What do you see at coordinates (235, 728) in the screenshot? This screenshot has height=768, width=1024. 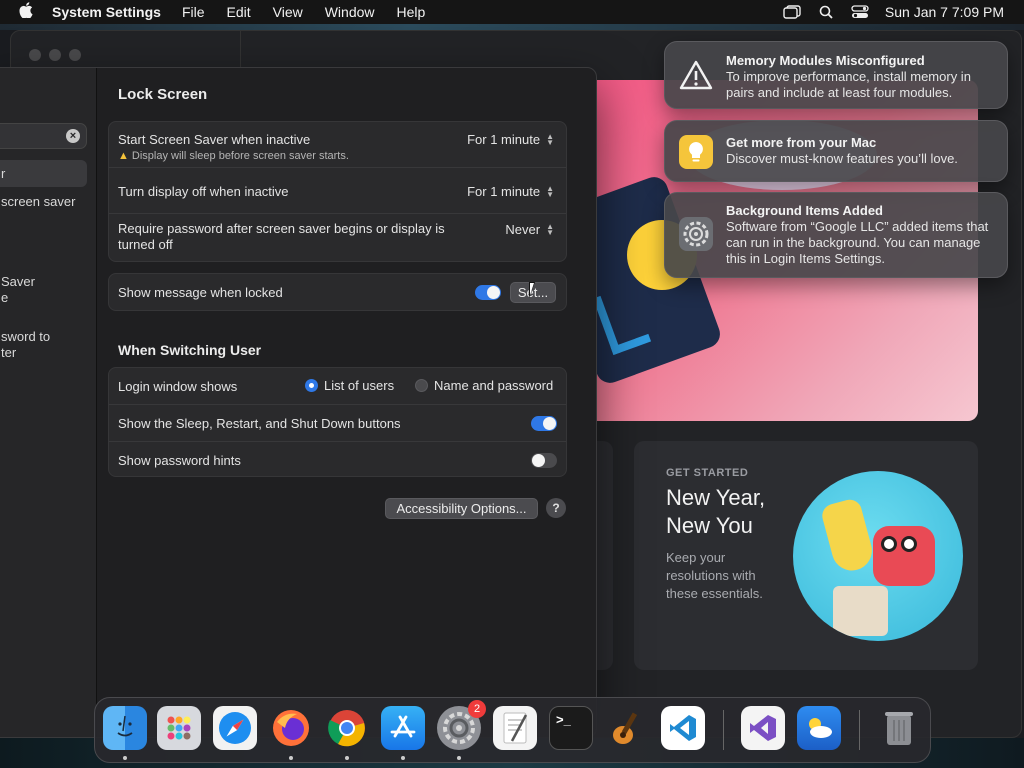 I see `safari-icon` at bounding box center [235, 728].